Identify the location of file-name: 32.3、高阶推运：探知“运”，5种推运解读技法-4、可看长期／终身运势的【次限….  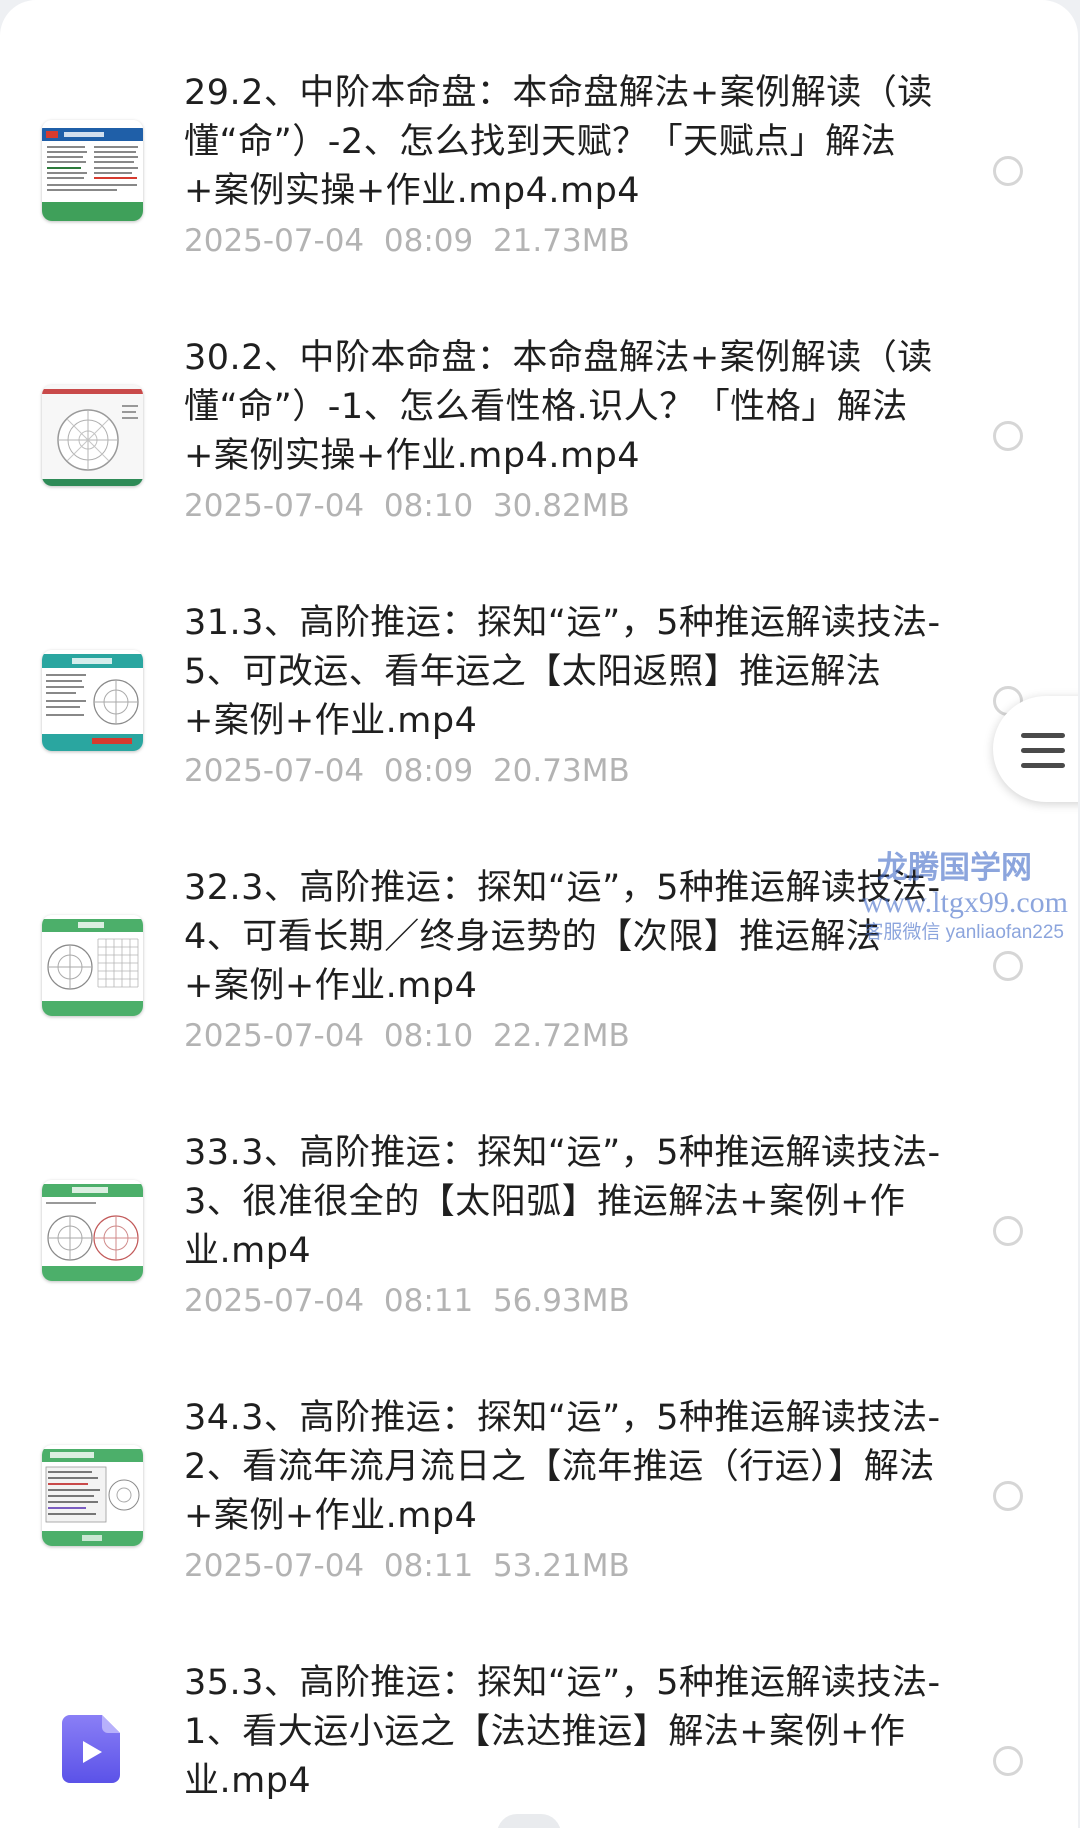
(562, 937).